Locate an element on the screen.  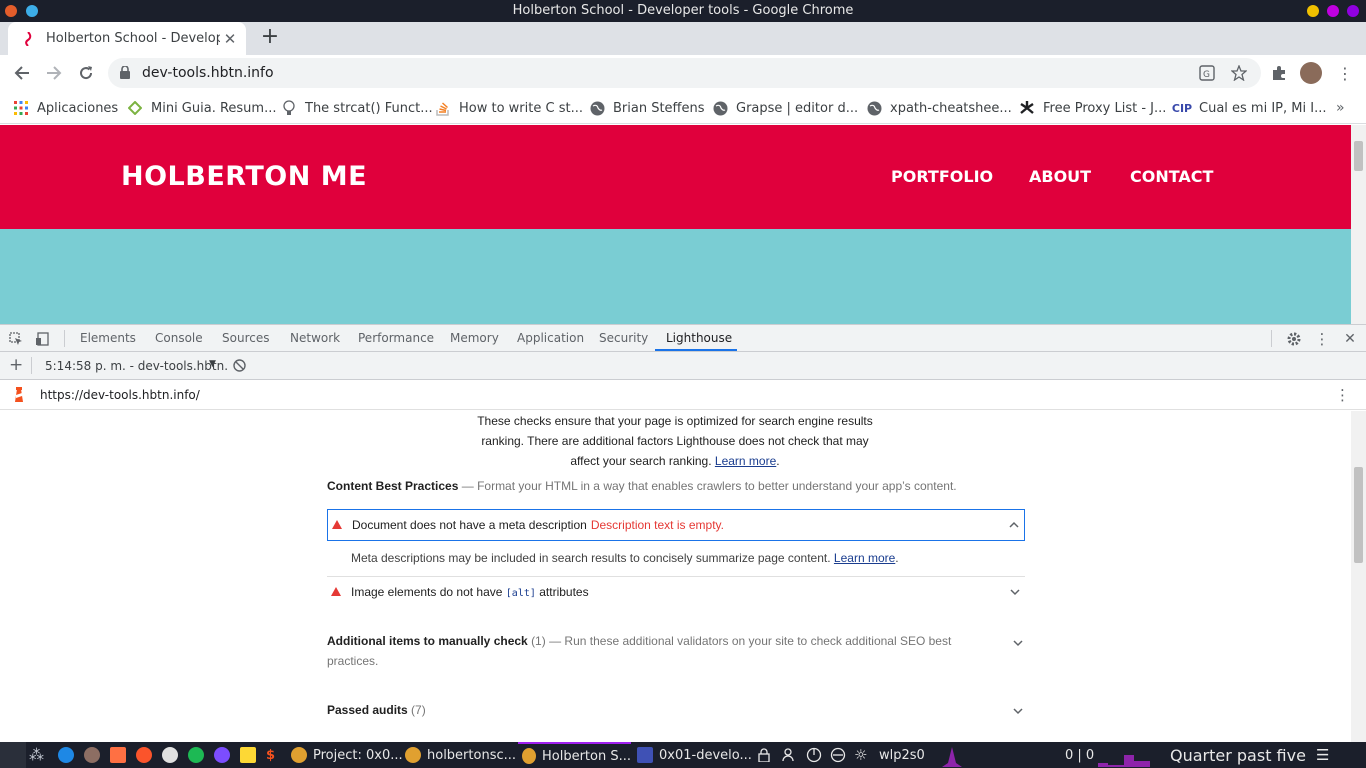
lock-icon is located at coordinates (125, 74).